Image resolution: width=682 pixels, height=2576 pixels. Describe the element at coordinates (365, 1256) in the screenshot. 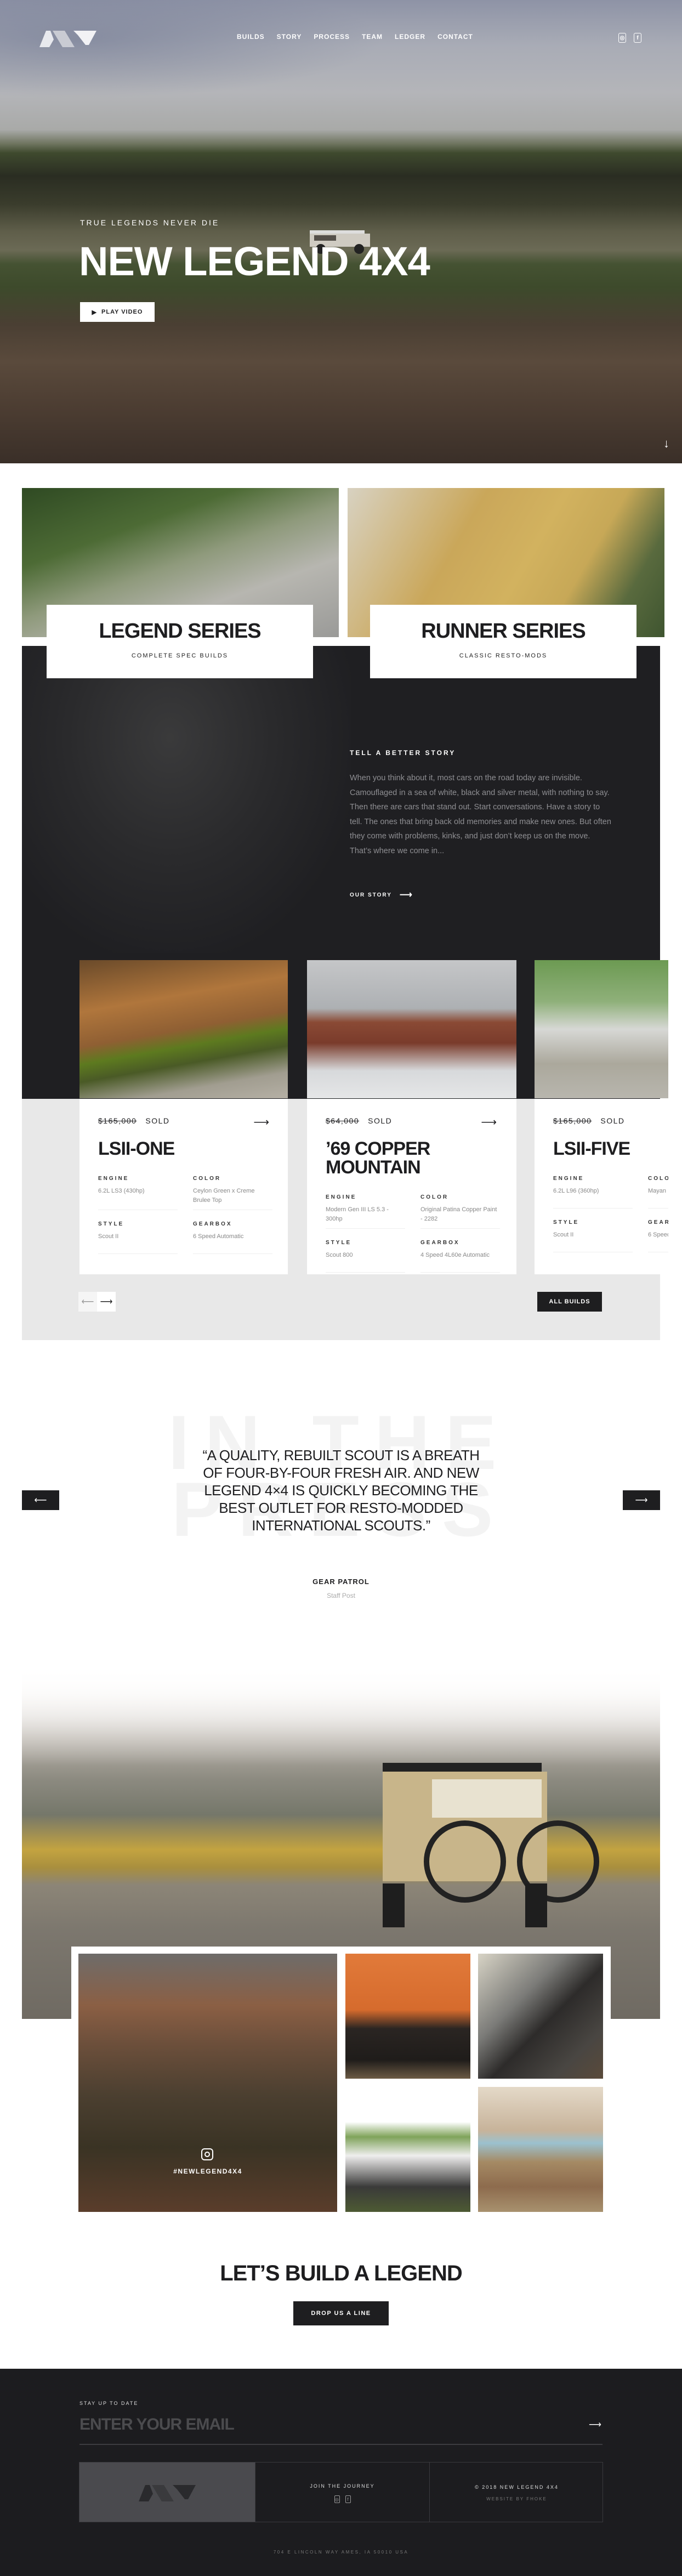

I see `spec-style: STYLE Scout 800` at that location.